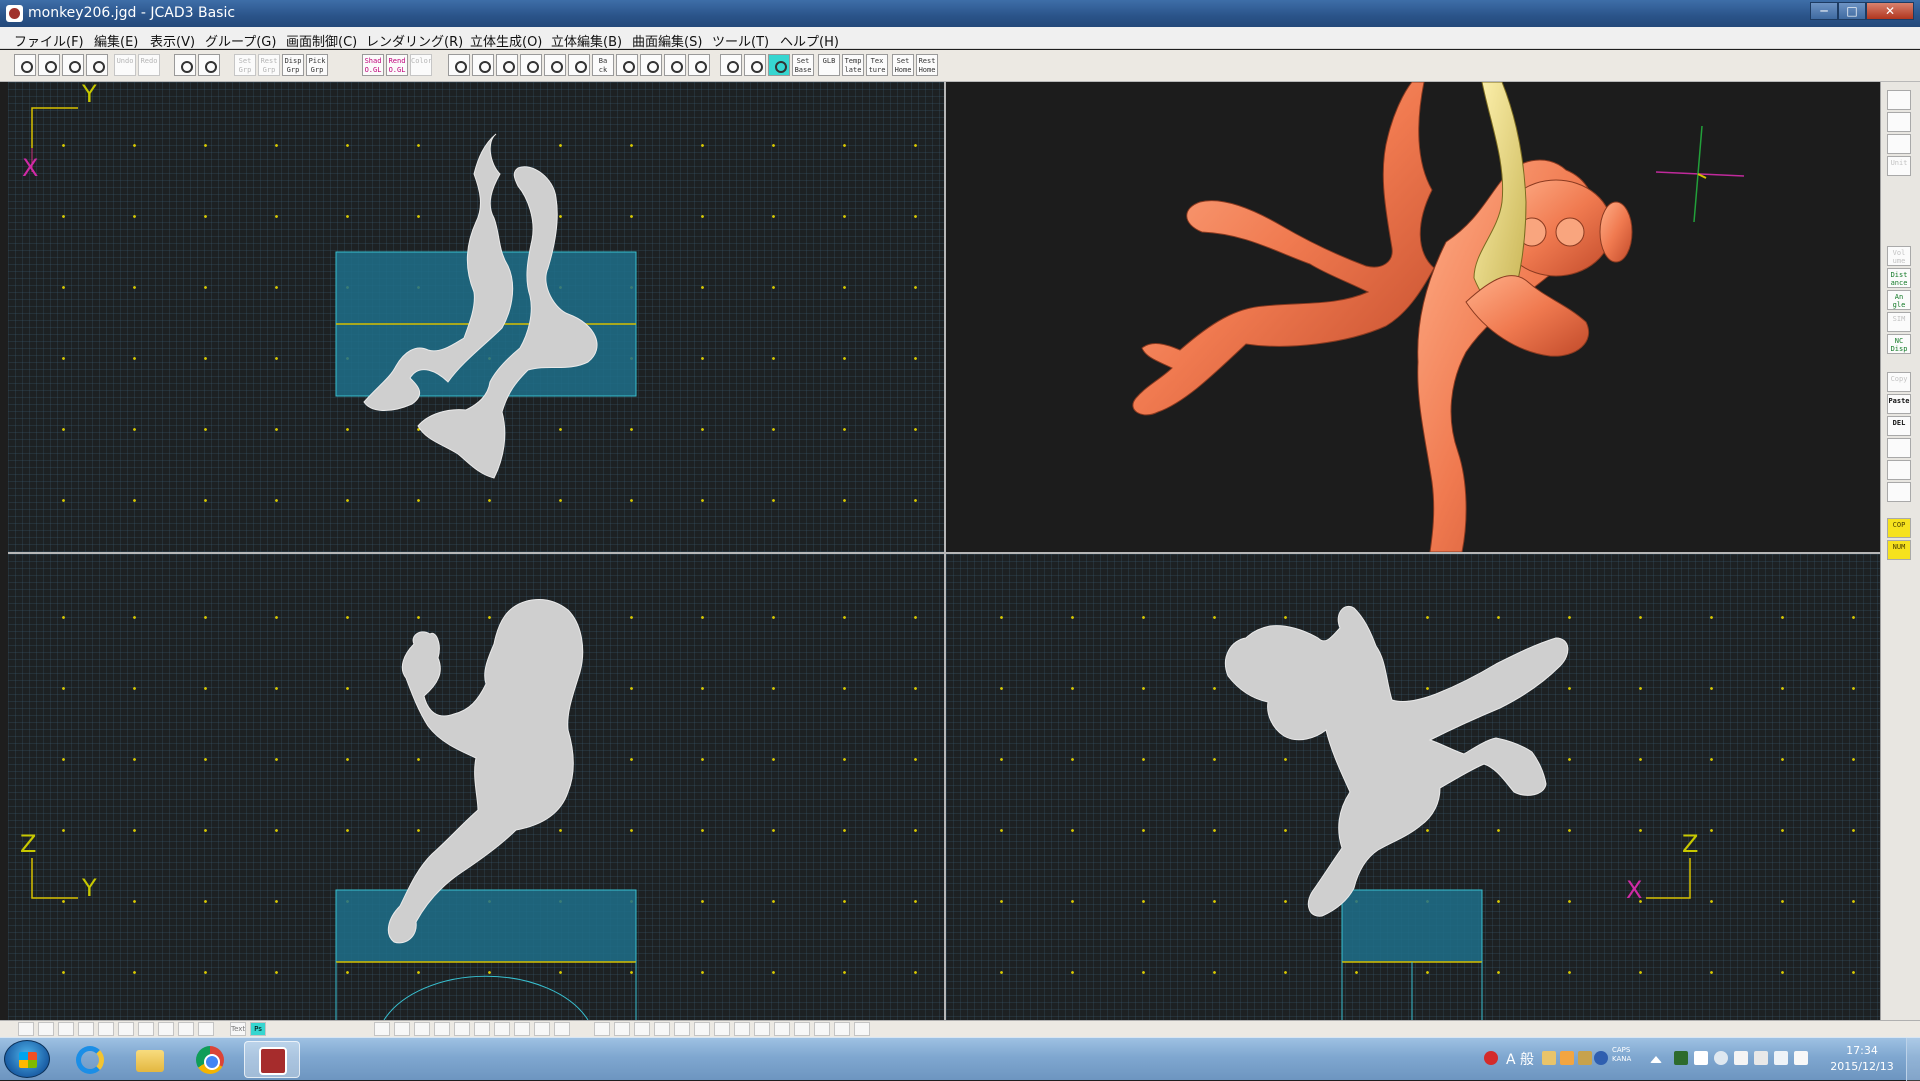  I want to click on print-button, so click(97, 65).